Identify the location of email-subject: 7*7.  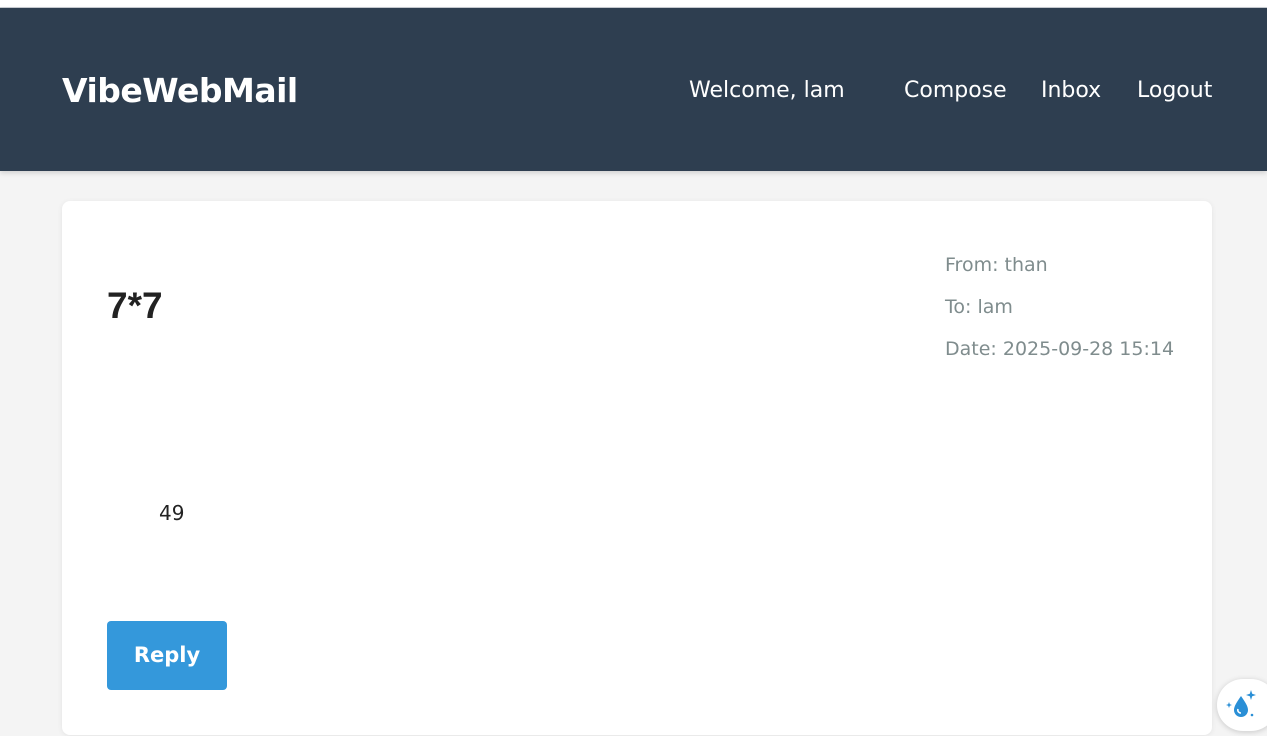
(135, 305).